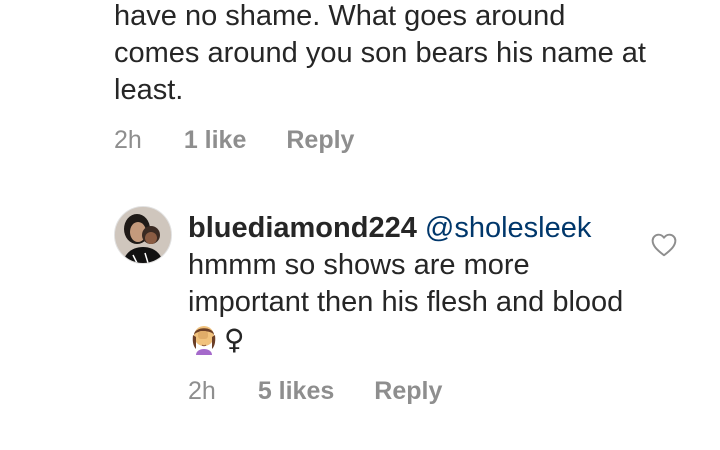 The height and width of the screenshot is (450, 720). What do you see at coordinates (508, 228) in the screenshot?
I see `mention-link: @sholesleek` at bounding box center [508, 228].